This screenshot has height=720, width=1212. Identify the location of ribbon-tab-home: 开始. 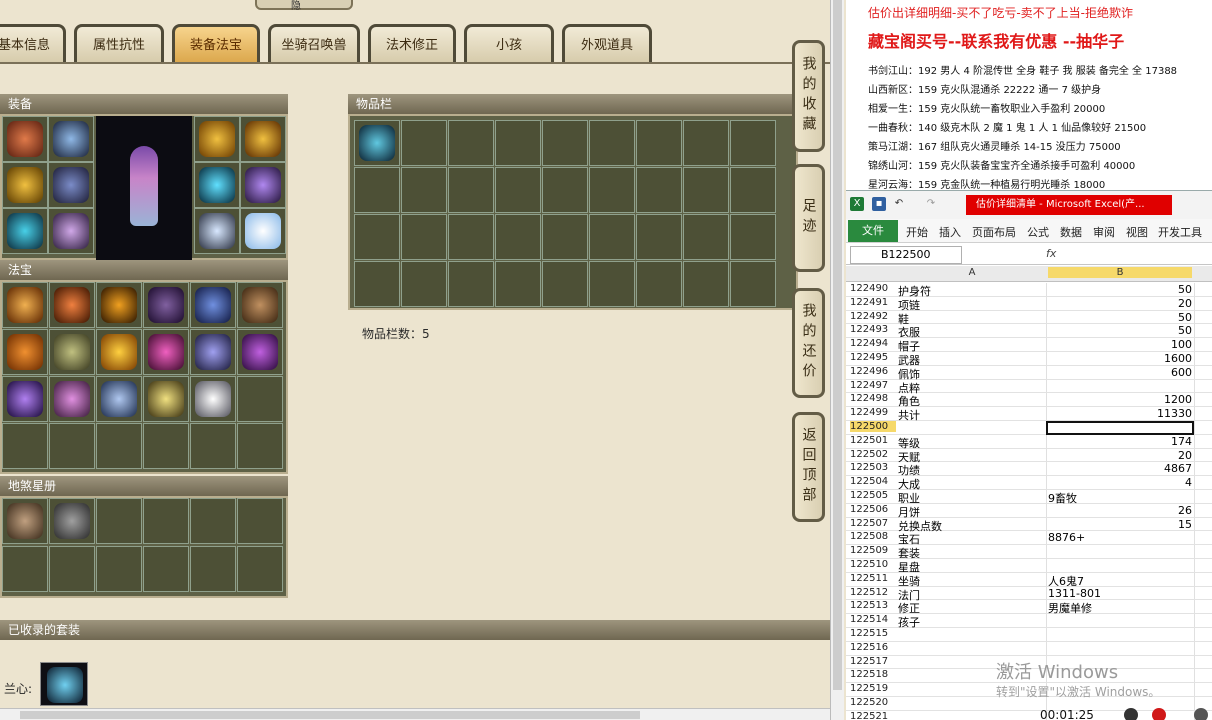
(917, 232).